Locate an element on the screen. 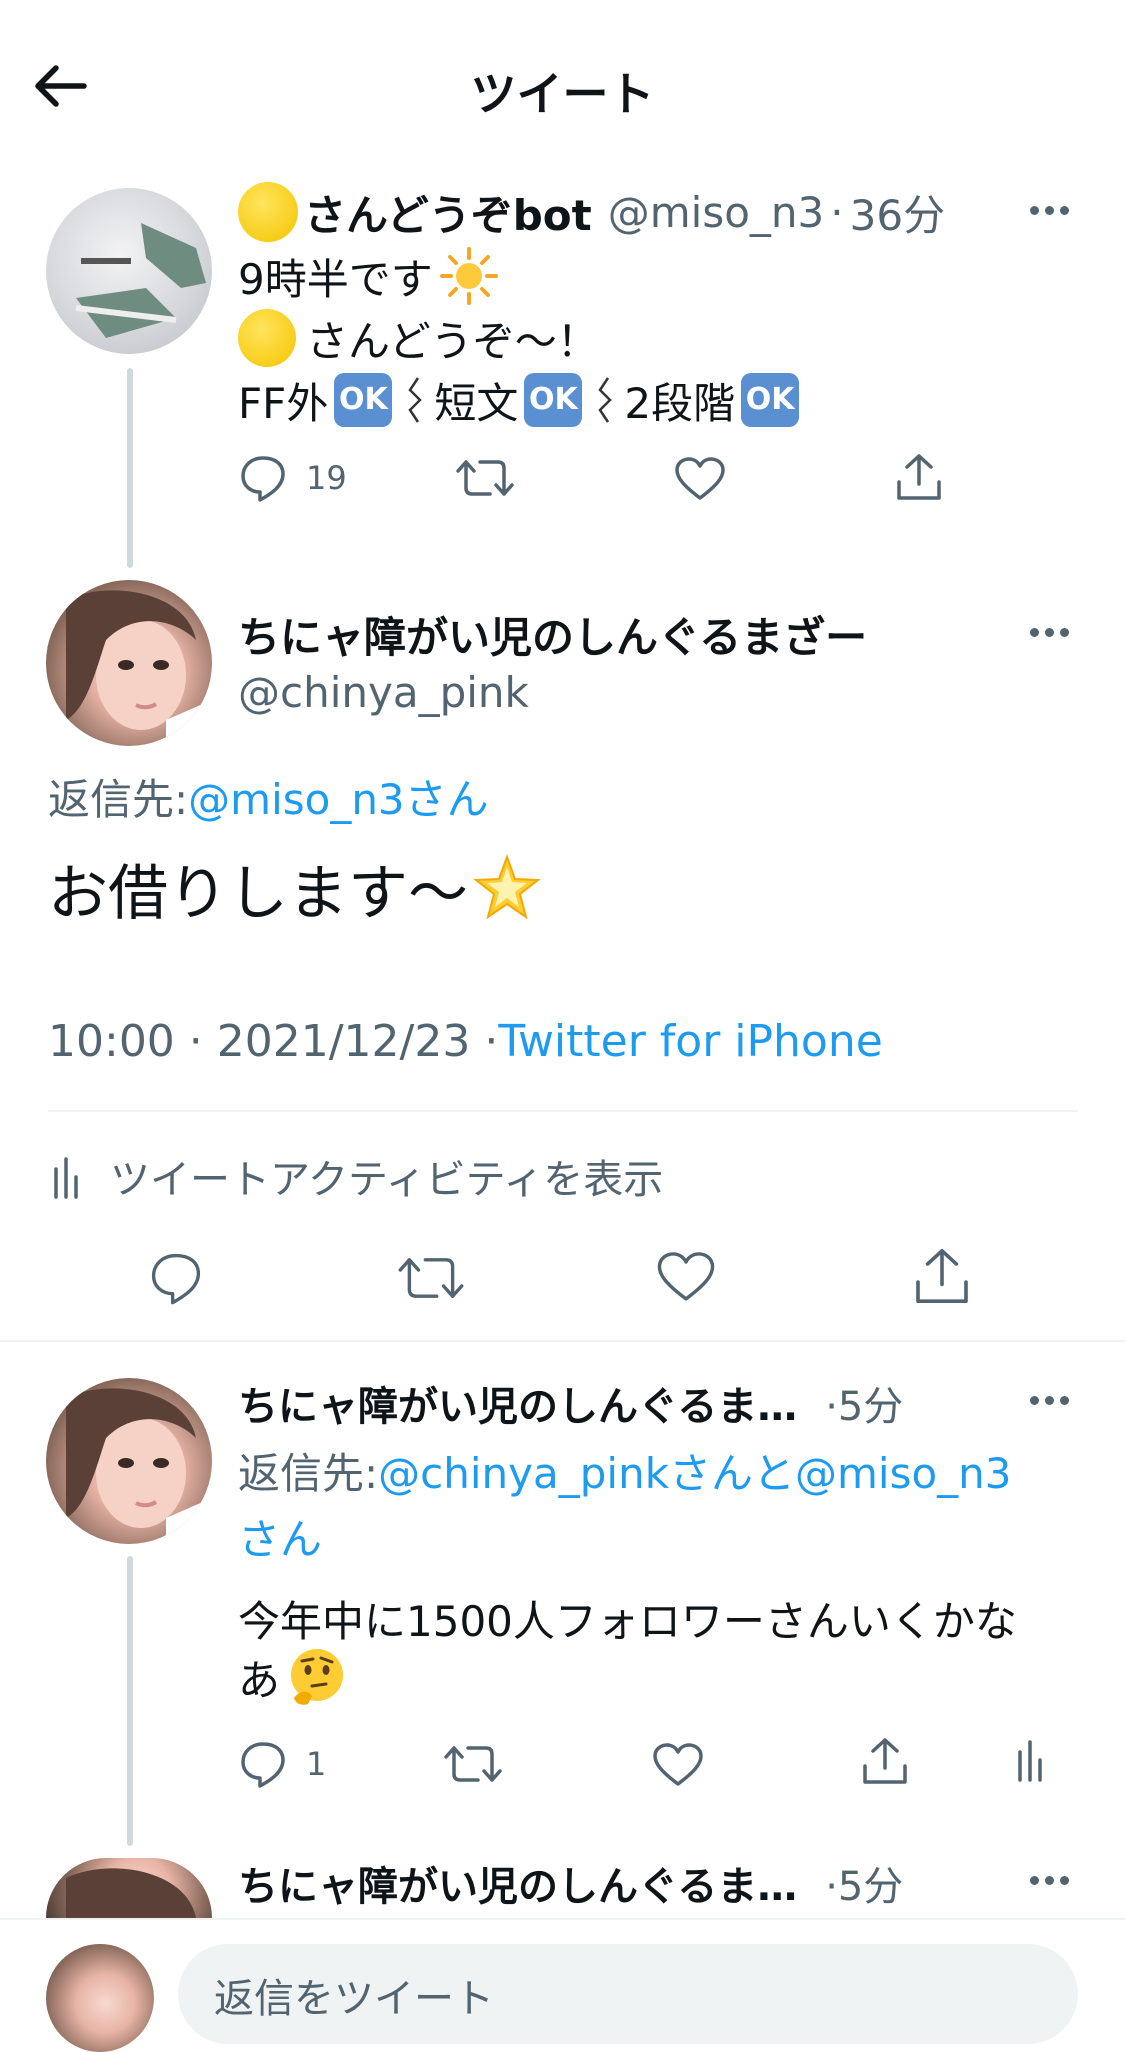 The width and height of the screenshot is (1125, 2052). header-bar: ツイート is located at coordinates (562, 75).